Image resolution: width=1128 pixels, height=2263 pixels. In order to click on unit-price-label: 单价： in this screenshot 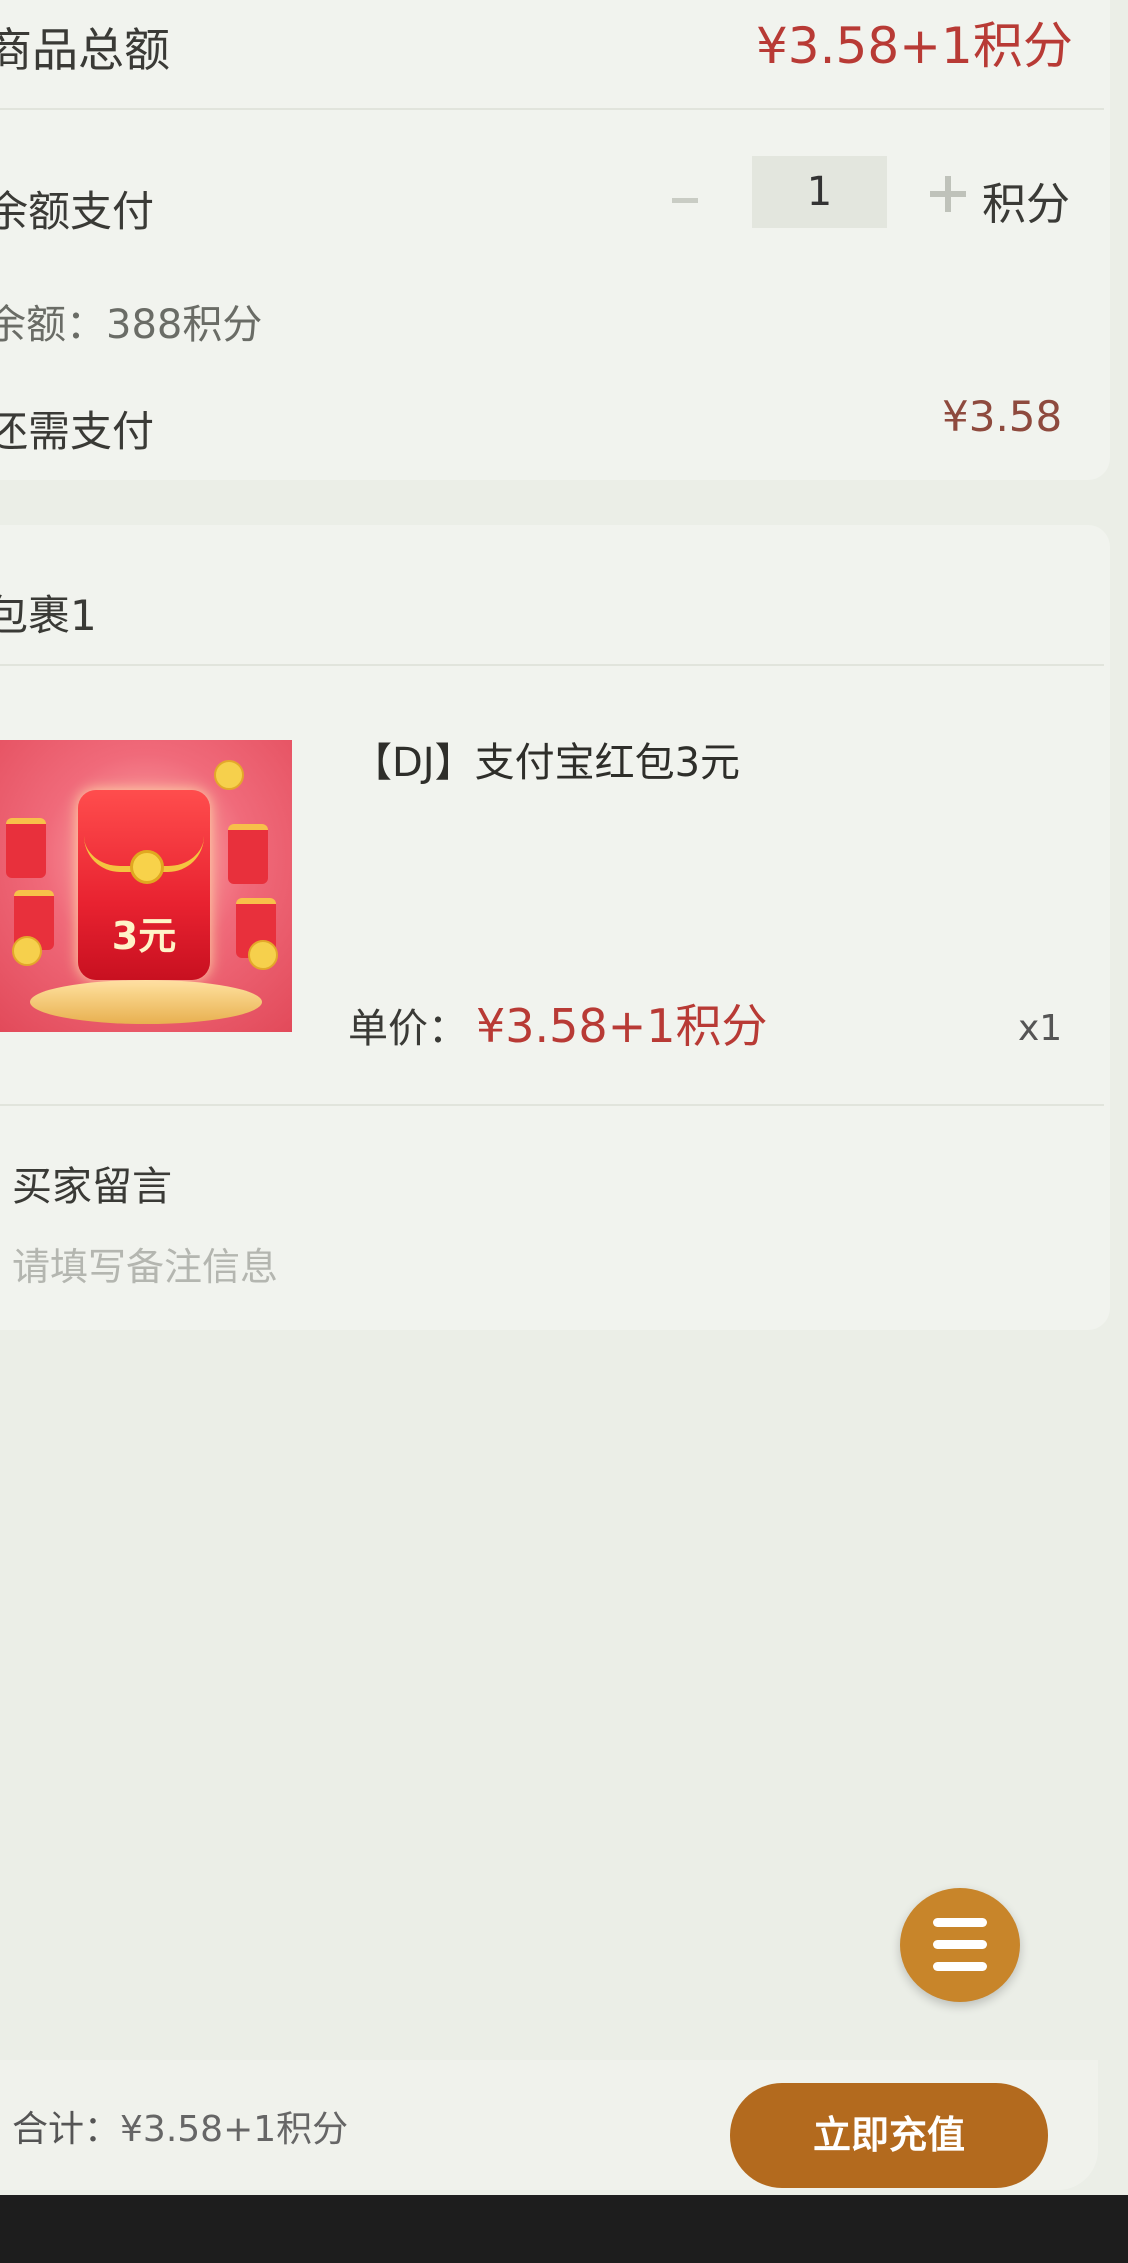, I will do `click(408, 1029)`.